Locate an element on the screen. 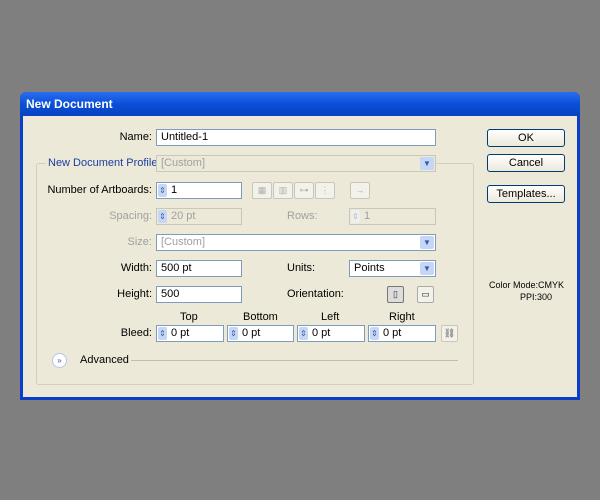 The width and height of the screenshot is (600, 500). rows-label: Rows: is located at coordinates (302, 216).